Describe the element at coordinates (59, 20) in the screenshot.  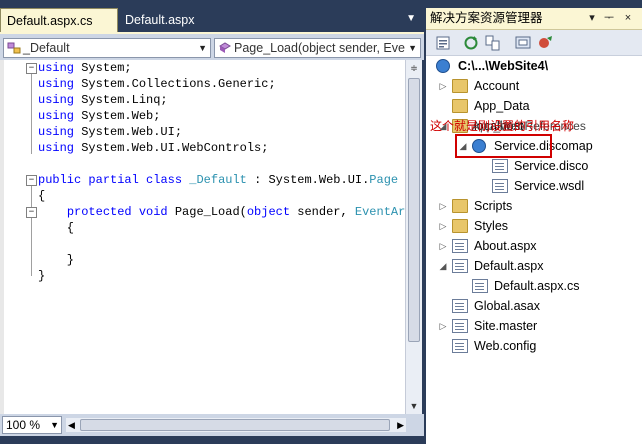
I see `tab-default-aspx-cs: Default.aspx.cs` at that location.